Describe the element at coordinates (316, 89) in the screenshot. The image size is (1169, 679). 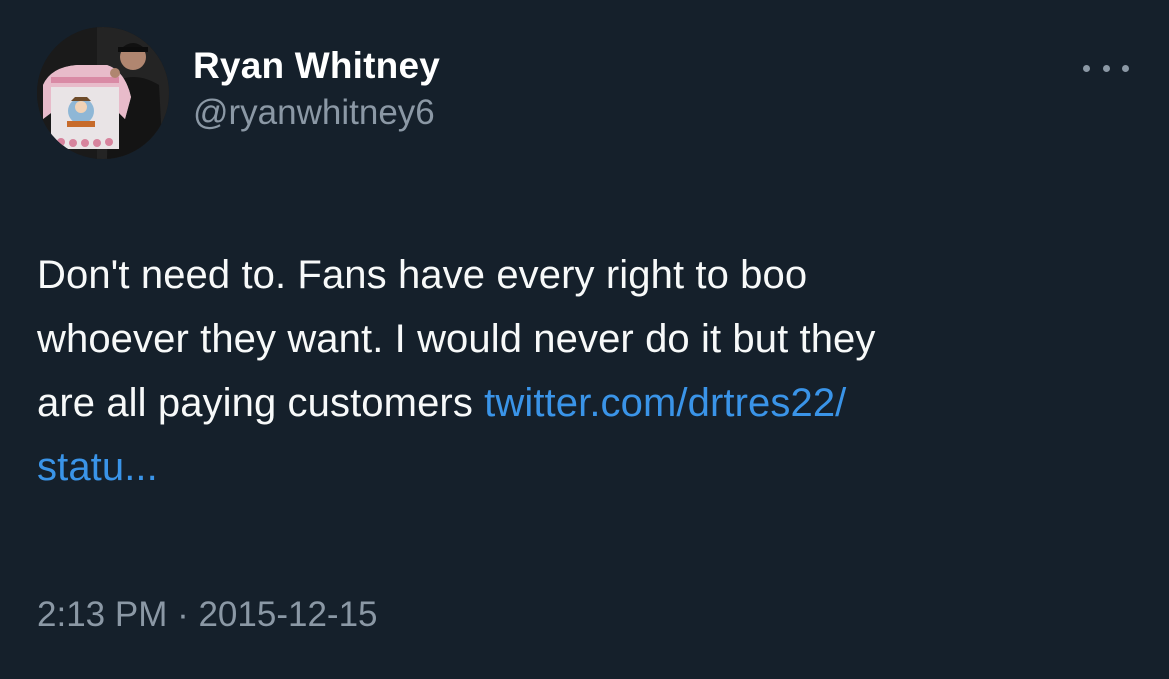
I see `author-info: Ryan Whitney @ryanwhitney6` at that location.